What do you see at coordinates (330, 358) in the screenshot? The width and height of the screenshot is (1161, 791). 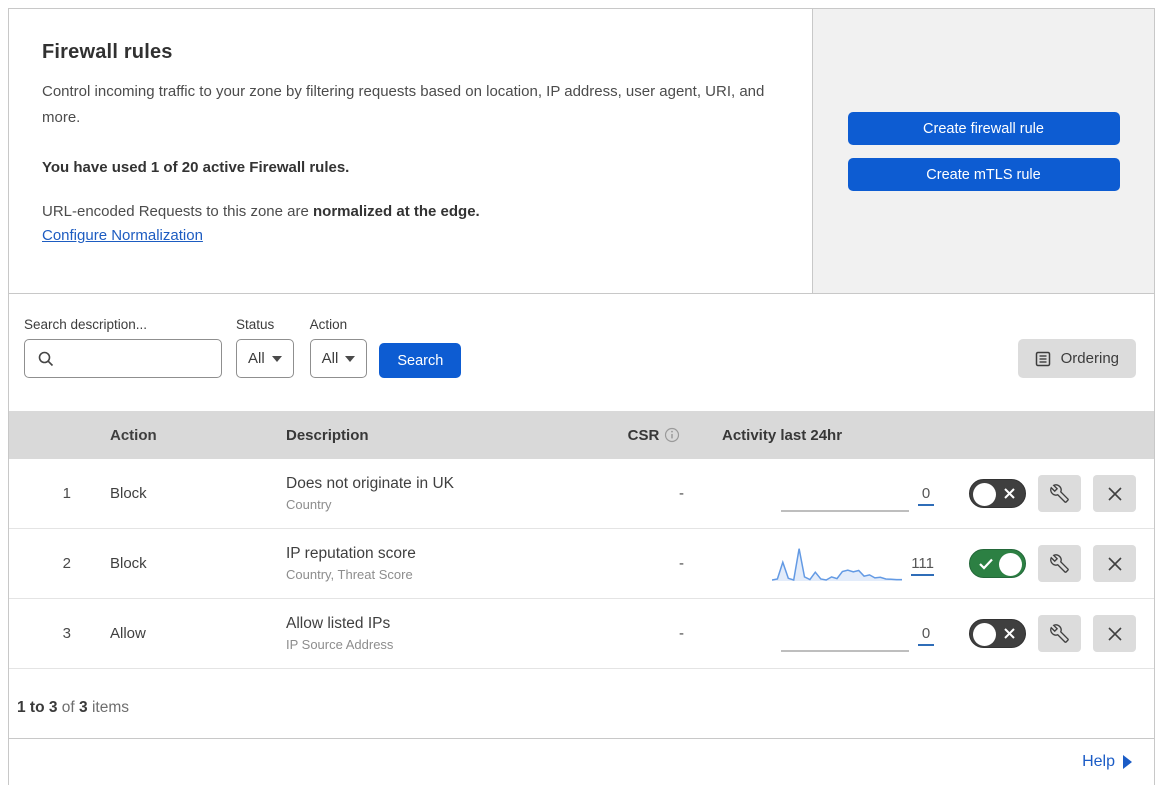 I see `action-dropdown-value: All` at bounding box center [330, 358].